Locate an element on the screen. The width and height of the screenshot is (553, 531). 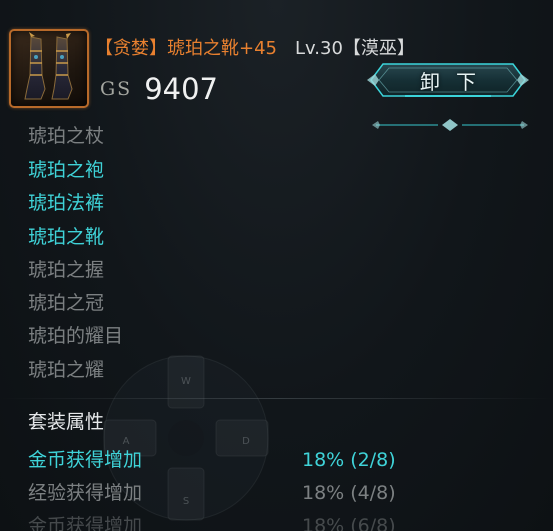
set-attribute-row: 金币获得增加 18% (6/8) is located at coordinates (278, 521).